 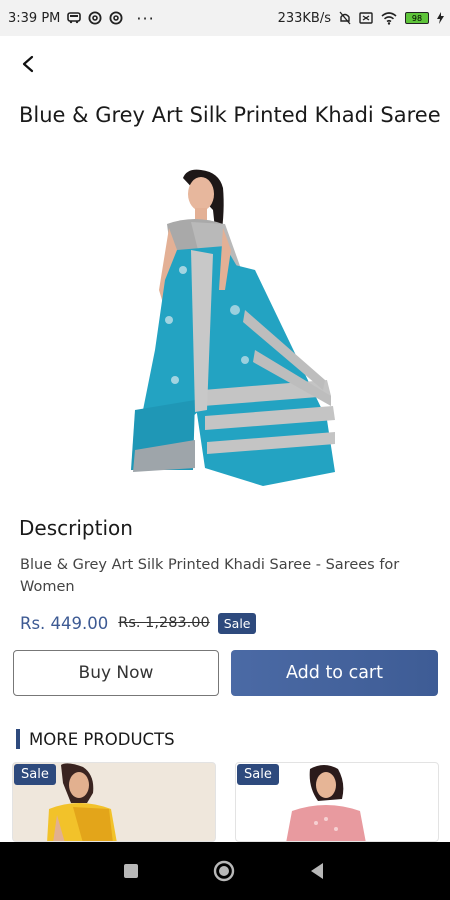 What do you see at coordinates (440, 18) in the screenshot?
I see `charging-icon` at bounding box center [440, 18].